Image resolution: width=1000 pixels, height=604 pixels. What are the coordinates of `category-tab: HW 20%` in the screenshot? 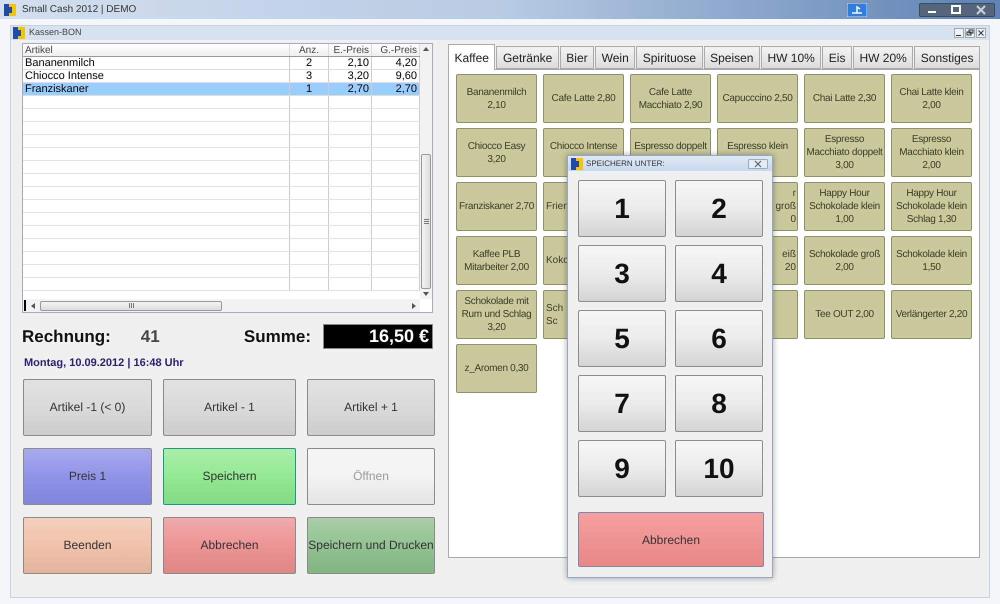 It's located at (883, 57).